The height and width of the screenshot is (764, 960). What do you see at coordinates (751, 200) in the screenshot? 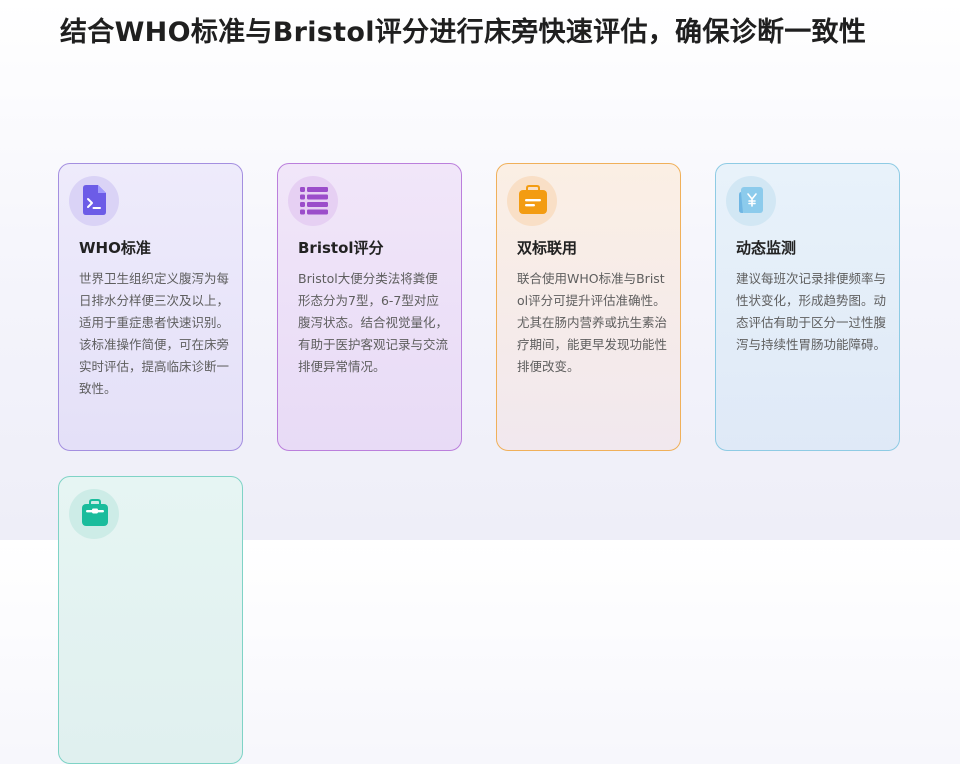
I see `yen-bill-icon` at bounding box center [751, 200].